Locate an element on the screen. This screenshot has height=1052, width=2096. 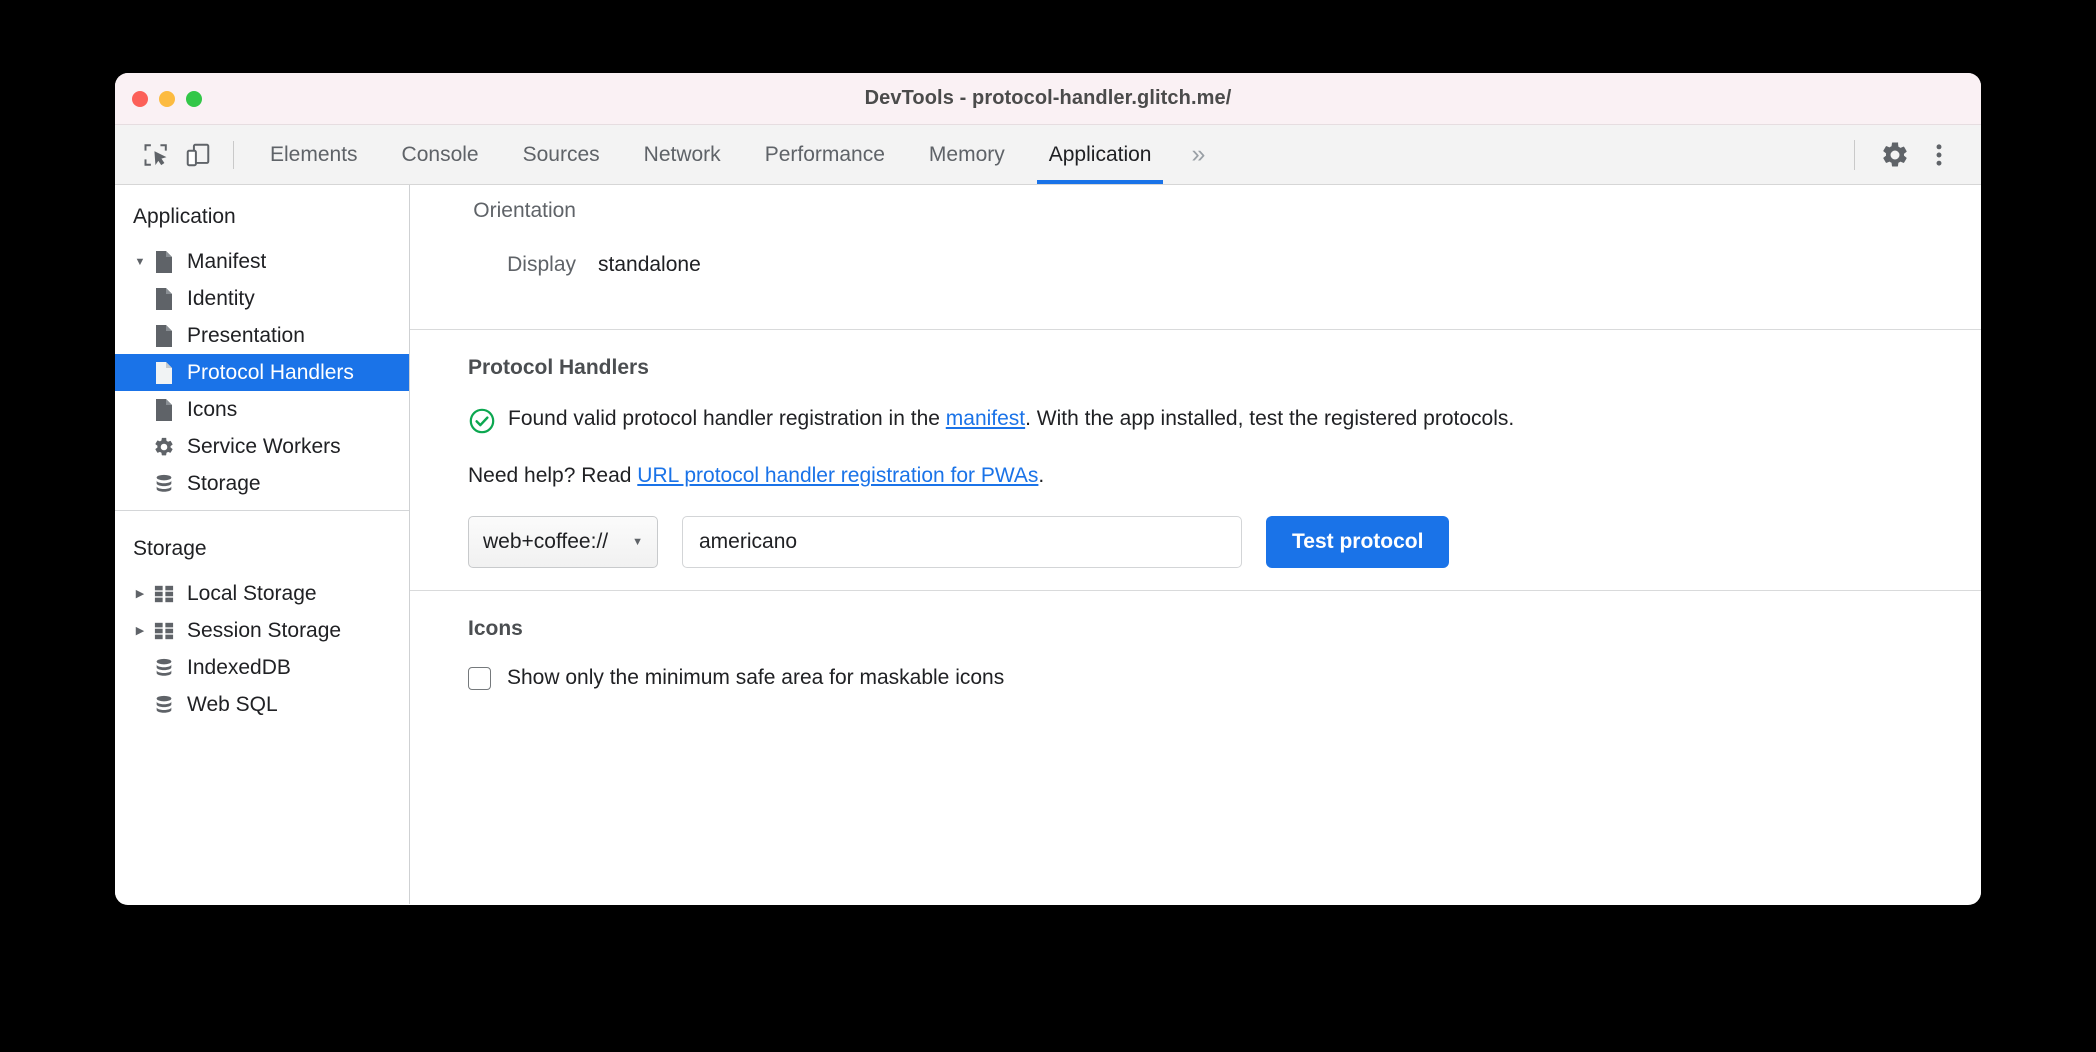
sidebar-item-web-sql: Web SQL is located at coordinates (262, 704).